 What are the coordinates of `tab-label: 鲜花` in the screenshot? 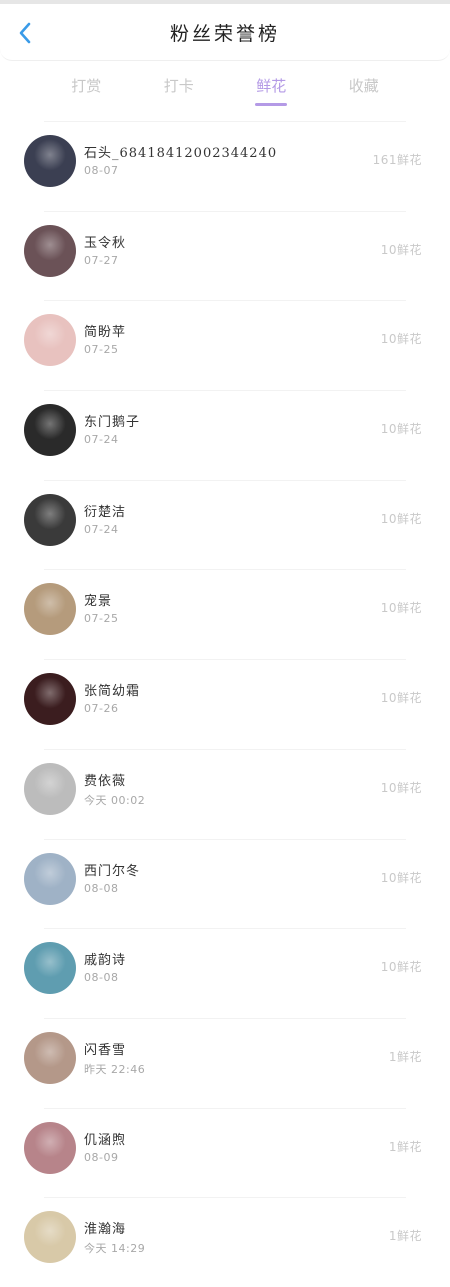 It's located at (271, 86).